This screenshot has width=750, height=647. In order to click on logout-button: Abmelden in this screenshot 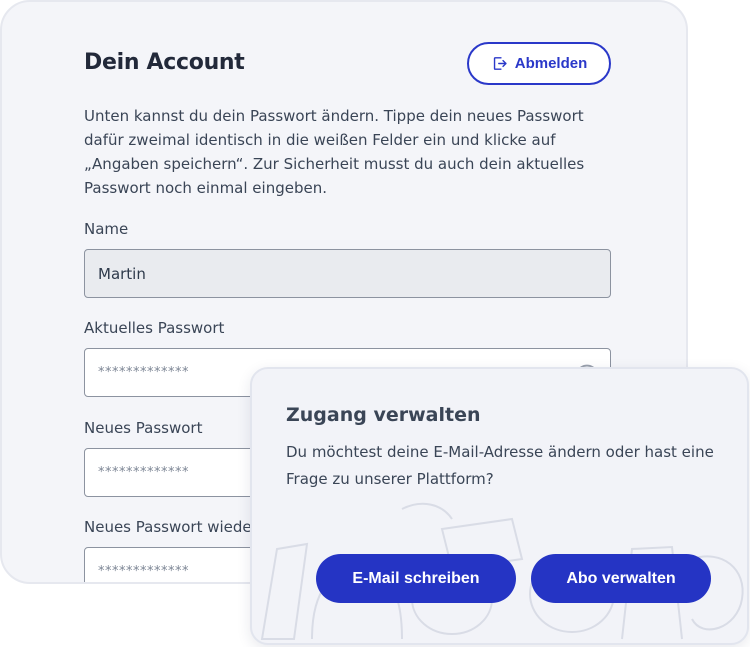, I will do `click(539, 63)`.